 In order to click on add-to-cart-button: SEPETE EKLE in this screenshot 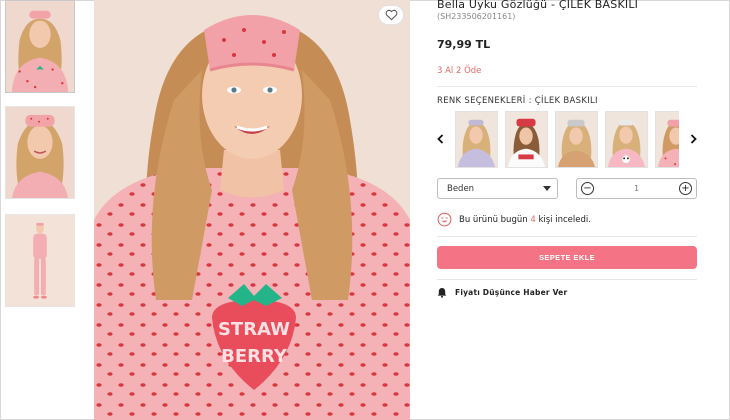, I will do `click(567, 257)`.